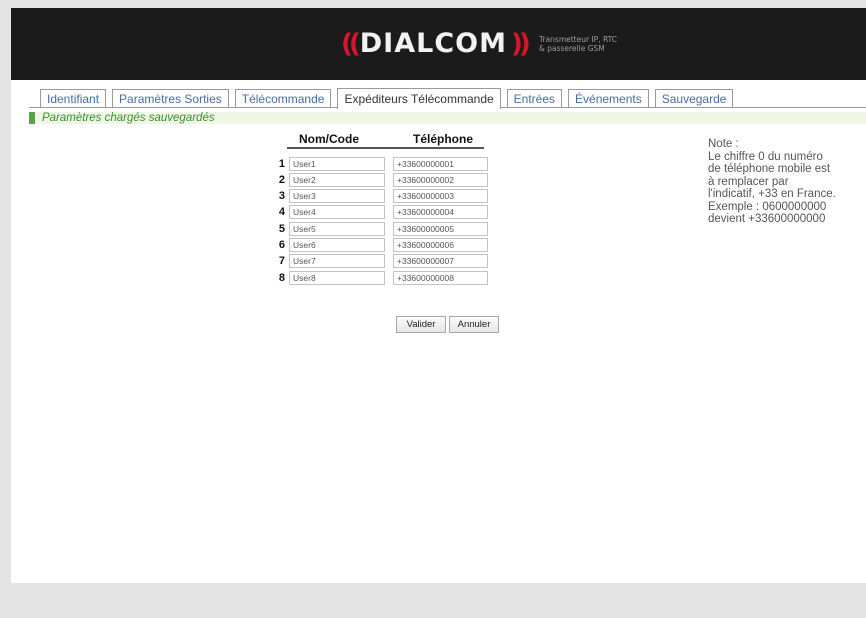 This screenshot has height=618, width=866. What do you see at coordinates (351, 44) in the screenshot?
I see `signal-waves-left-icon: ((` at bounding box center [351, 44].